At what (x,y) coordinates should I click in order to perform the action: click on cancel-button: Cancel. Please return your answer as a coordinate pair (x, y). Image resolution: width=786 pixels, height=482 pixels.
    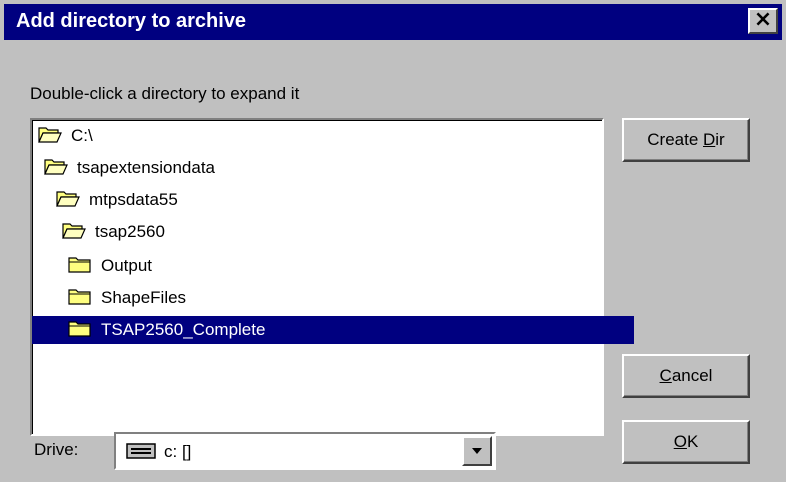
    Looking at the image, I should click on (686, 376).